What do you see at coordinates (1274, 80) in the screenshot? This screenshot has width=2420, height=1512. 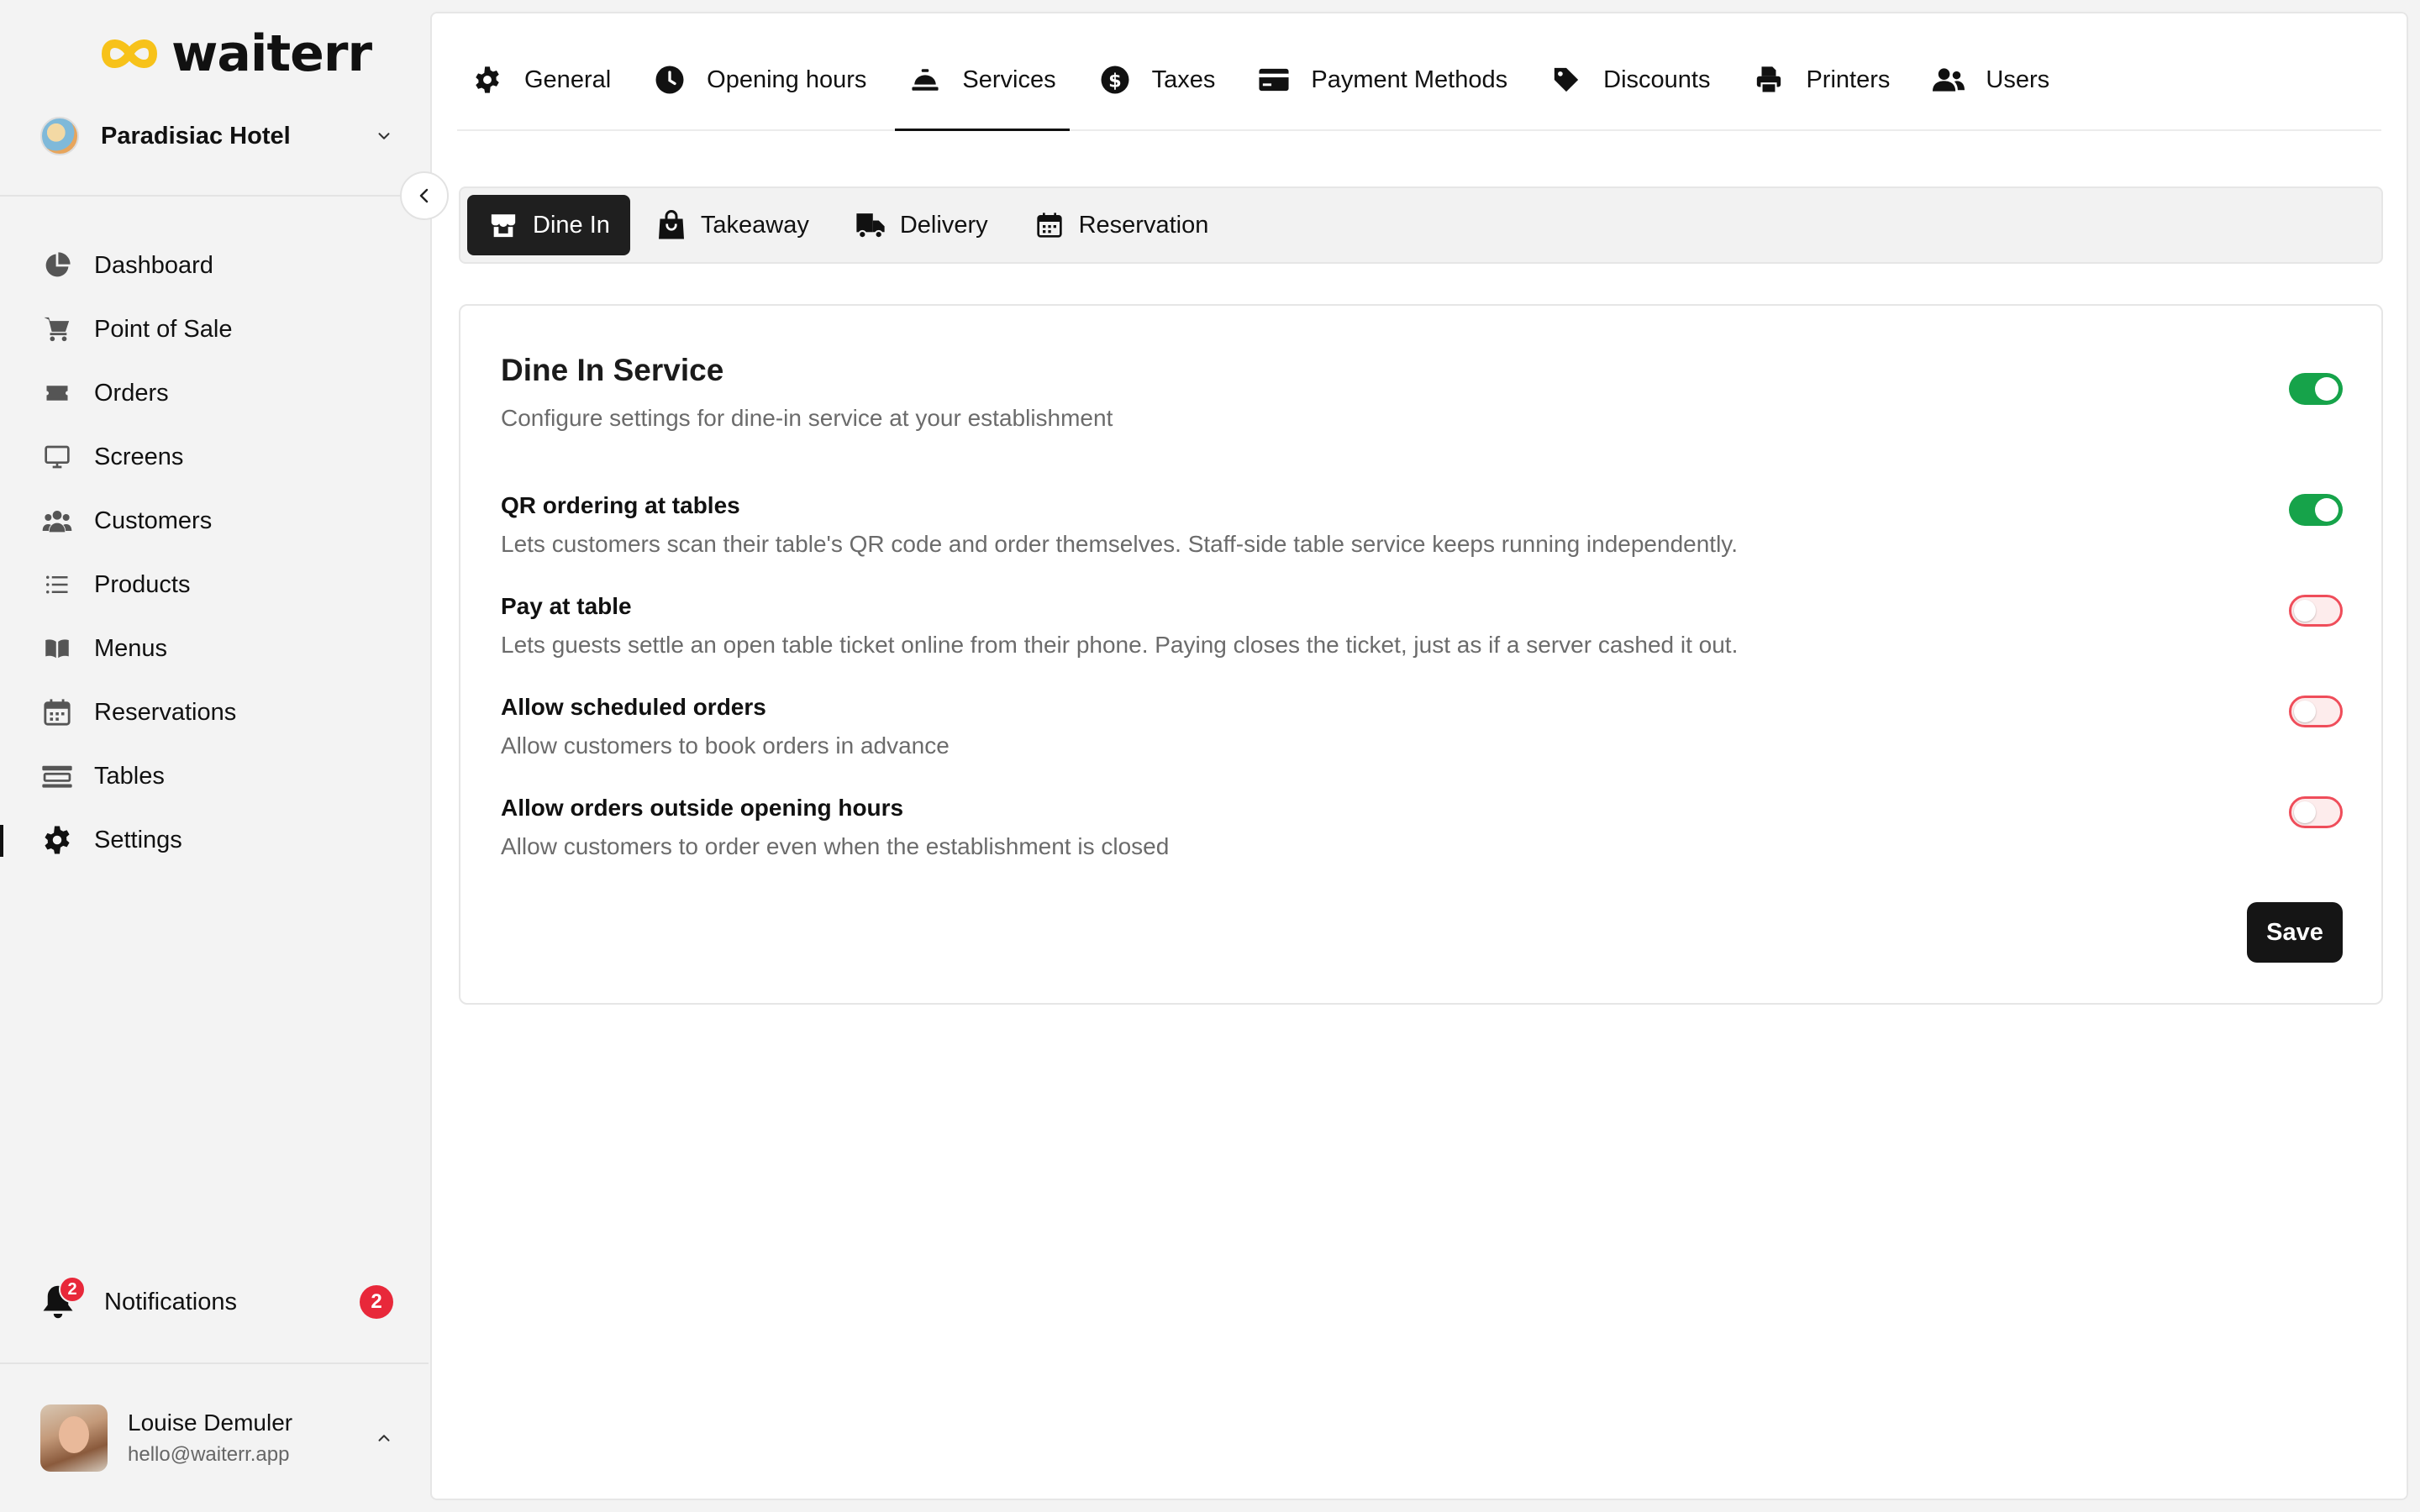 I see `credit-card-icon` at bounding box center [1274, 80].